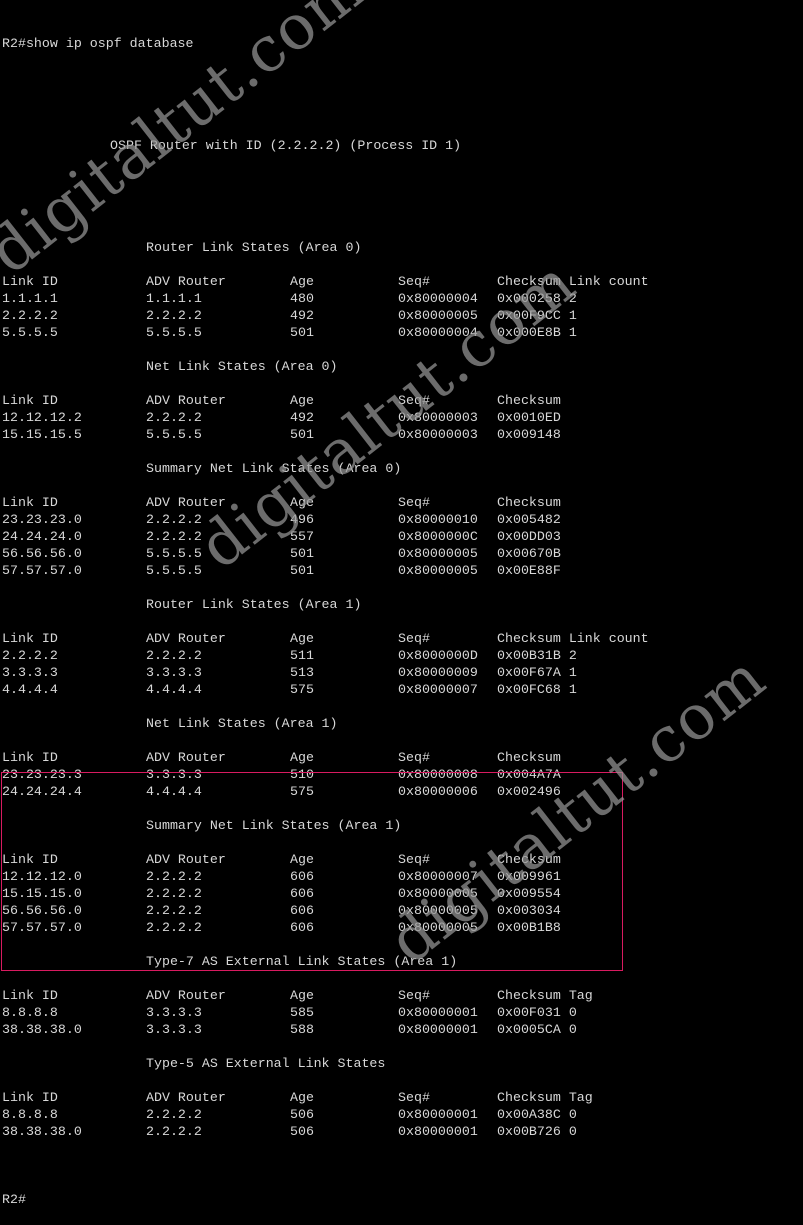 The height and width of the screenshot is (1225, 803). I want to click on table-row: 2.2.2.2 2.2.2.2 511 0x8000000D 0x00B31B 2, so click(402, 655).